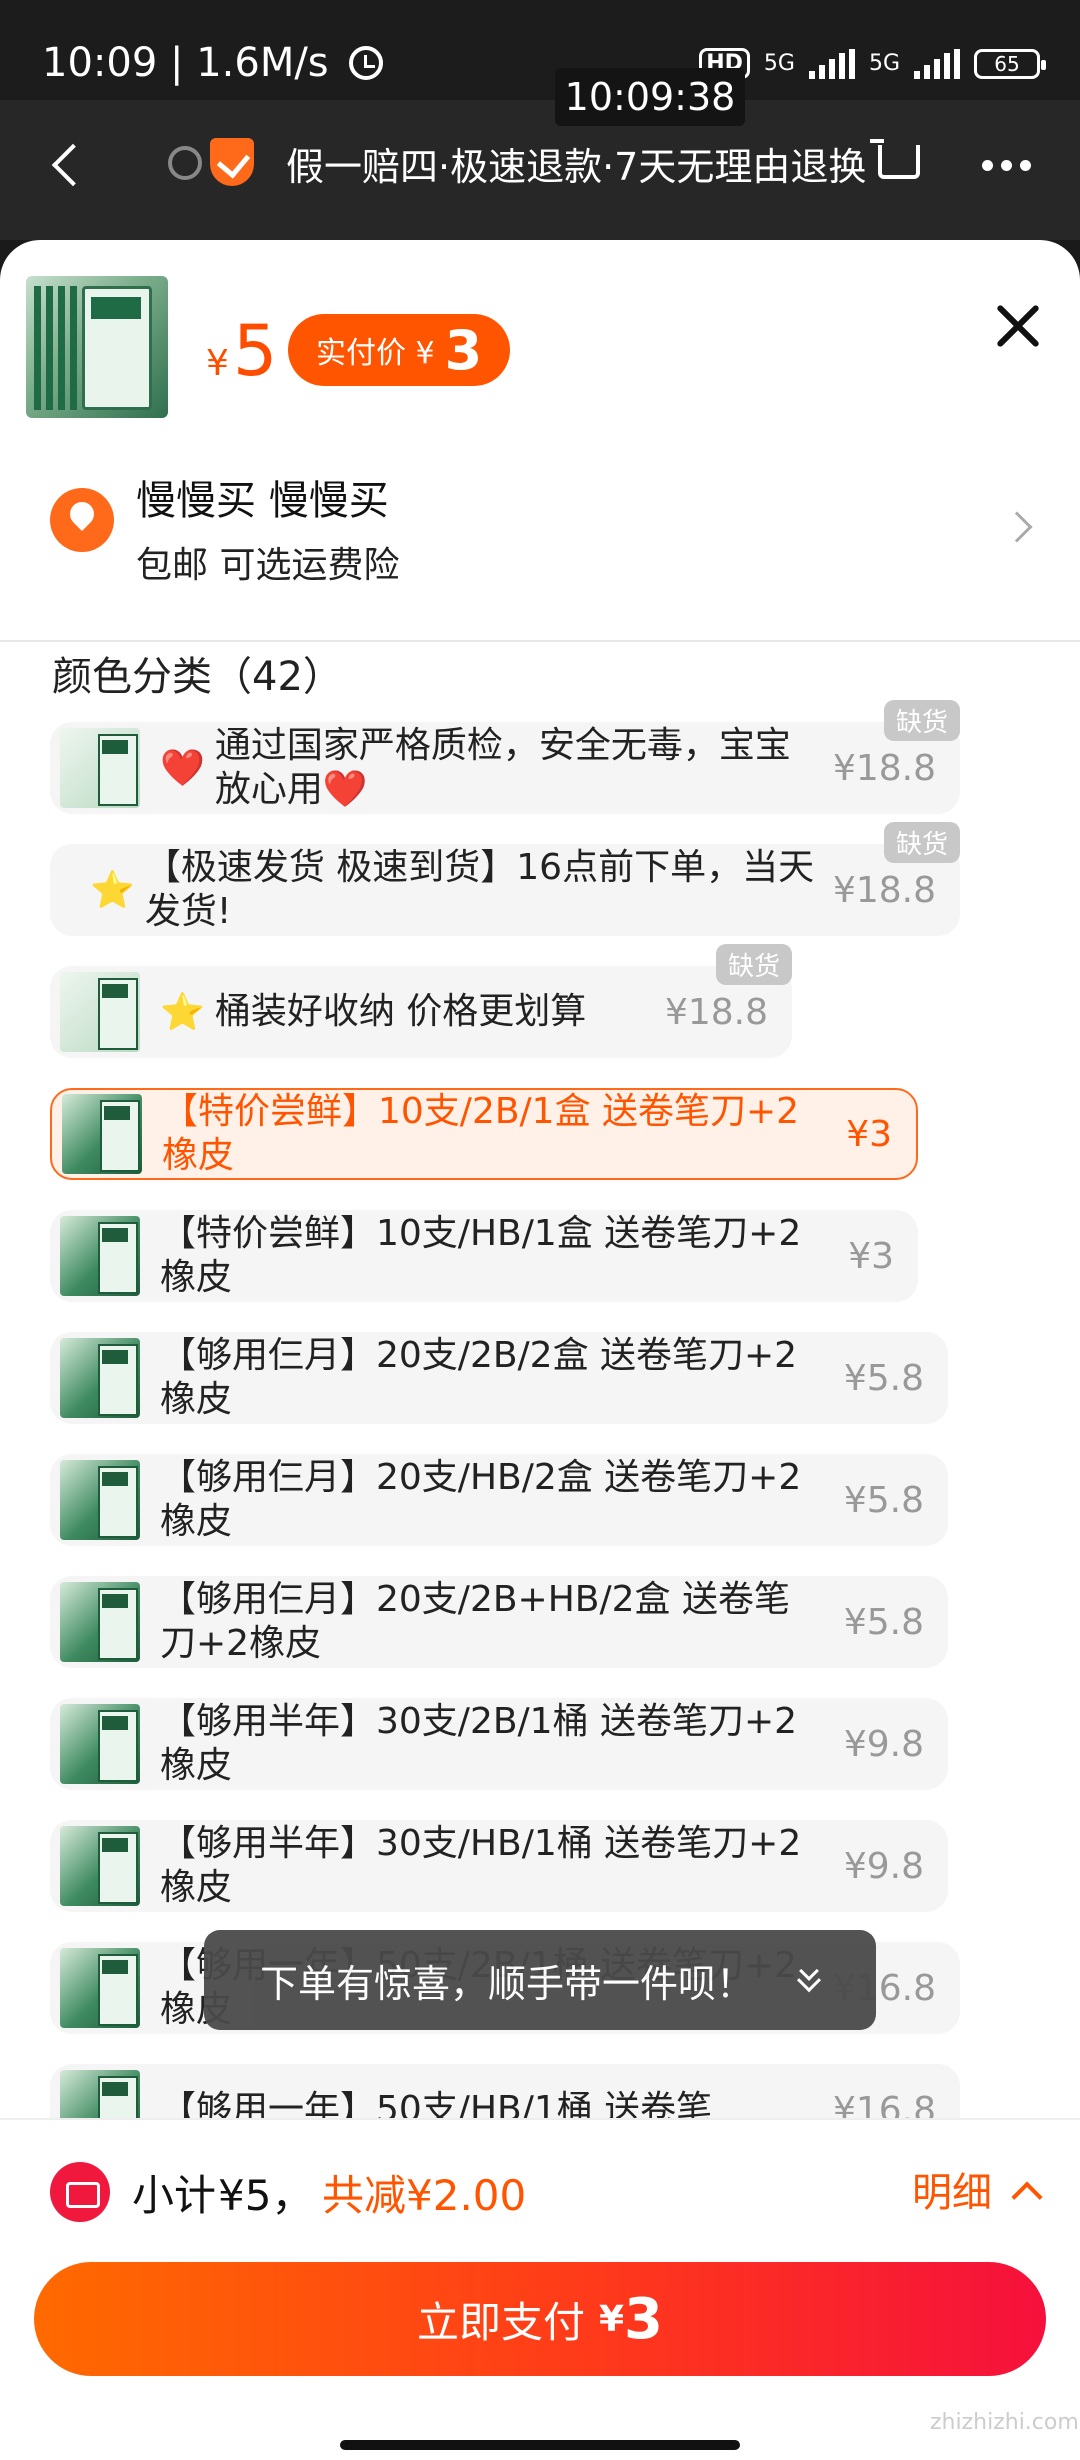 The image size is (1080, 2460). What do you see at coordinates (1007, 63) in the screenshot?
I see `battery-level: 65` at bounding box center [1007, 63].